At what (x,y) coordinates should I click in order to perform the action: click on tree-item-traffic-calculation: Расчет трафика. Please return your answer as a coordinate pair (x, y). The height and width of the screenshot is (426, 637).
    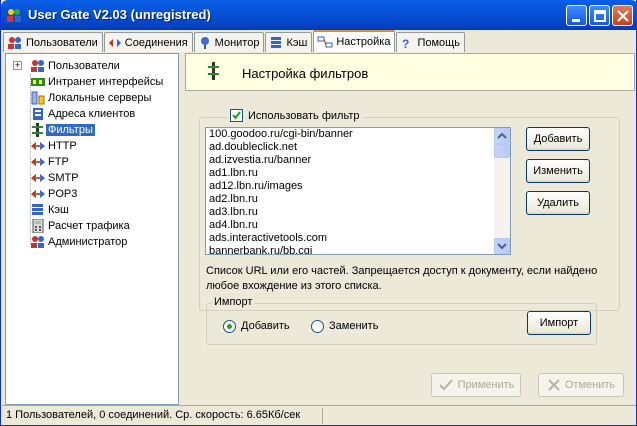
    Looking at the image, I should click on (81, 226).